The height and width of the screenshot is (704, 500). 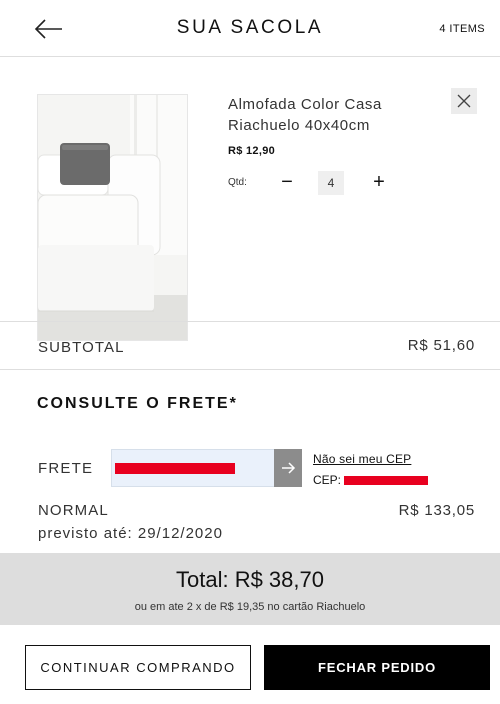 I want to click on shipping-method: NORMAL, so click(x=73, y=510).